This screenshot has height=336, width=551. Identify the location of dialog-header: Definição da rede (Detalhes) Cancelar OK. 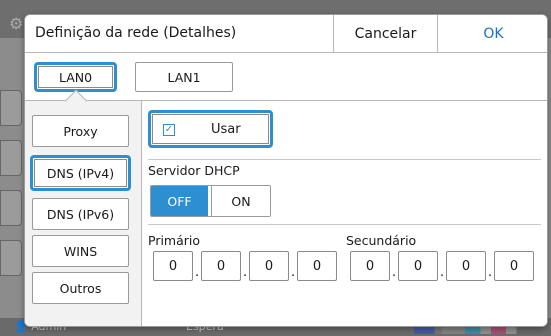
(286, 34).